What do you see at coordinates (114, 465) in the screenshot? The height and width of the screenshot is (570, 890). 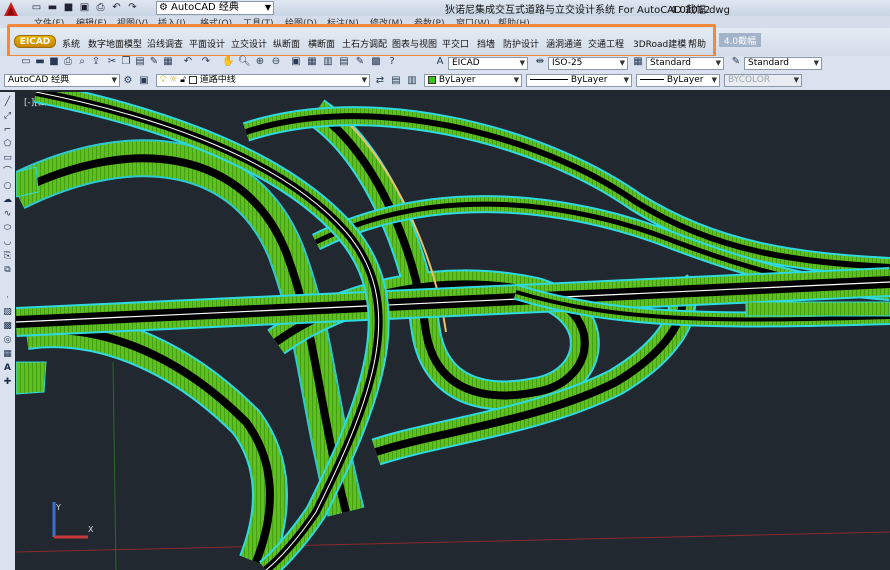 I see `grid-axis-y` at bounding box center [114, 465].